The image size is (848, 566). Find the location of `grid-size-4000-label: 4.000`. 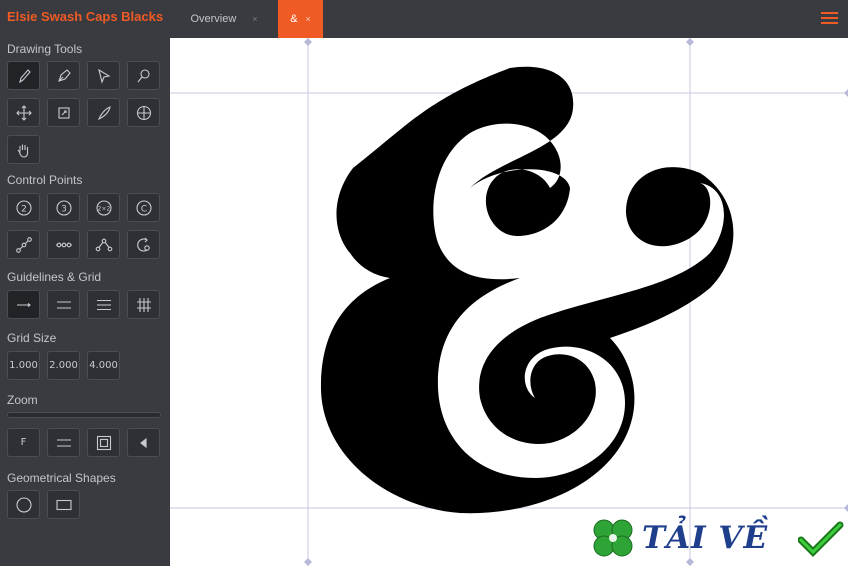

grid-size-4000-label: 4.000 is located at coordinates (103, 365).